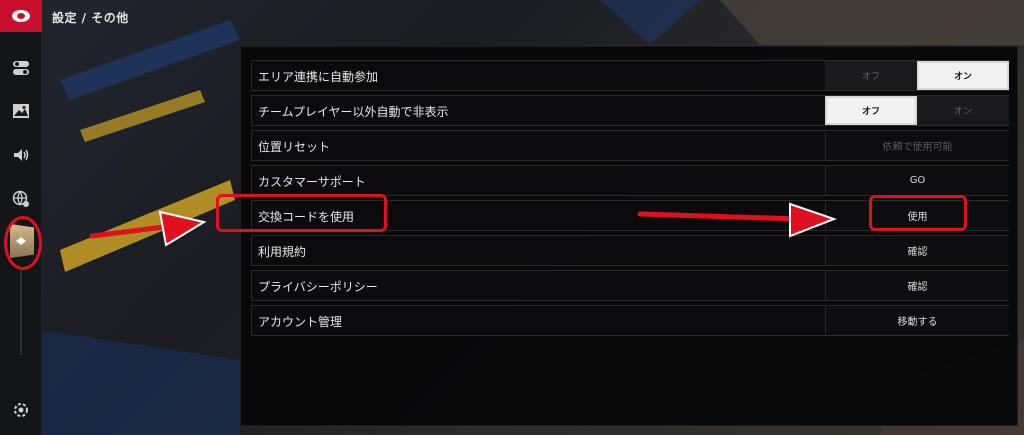  Describe the element at coordinates (630, 110) in the screenshot. I see `setting-row-hide-non-team: チームプレイヤー以外自動で非表示 オフ オン` at that location.